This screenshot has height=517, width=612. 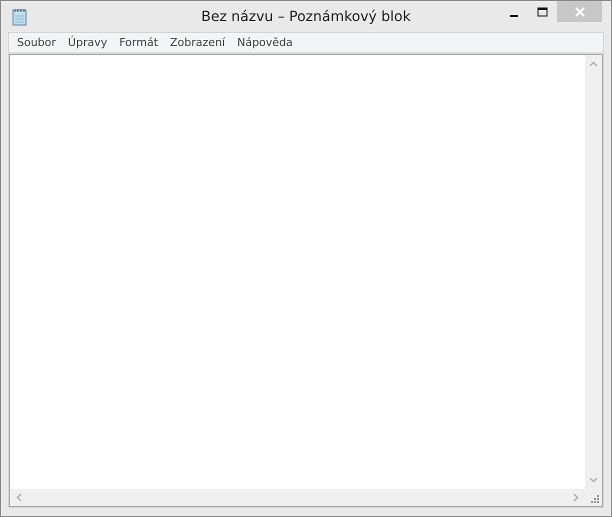 What do you see at coordinates (306, 16) in the screenshot?
I see `window-title: Bez názvu – Poznámkový blok` at bounding box center [306, 16].